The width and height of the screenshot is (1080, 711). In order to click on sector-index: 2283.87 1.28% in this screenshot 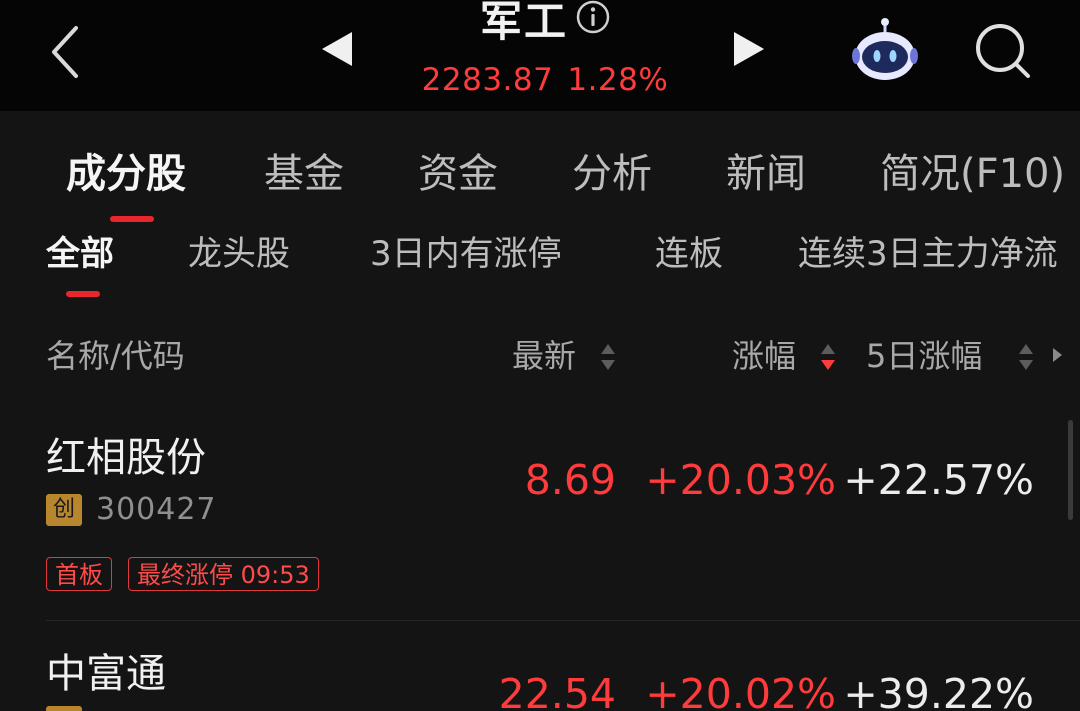, I will do `click(545, 80)`.